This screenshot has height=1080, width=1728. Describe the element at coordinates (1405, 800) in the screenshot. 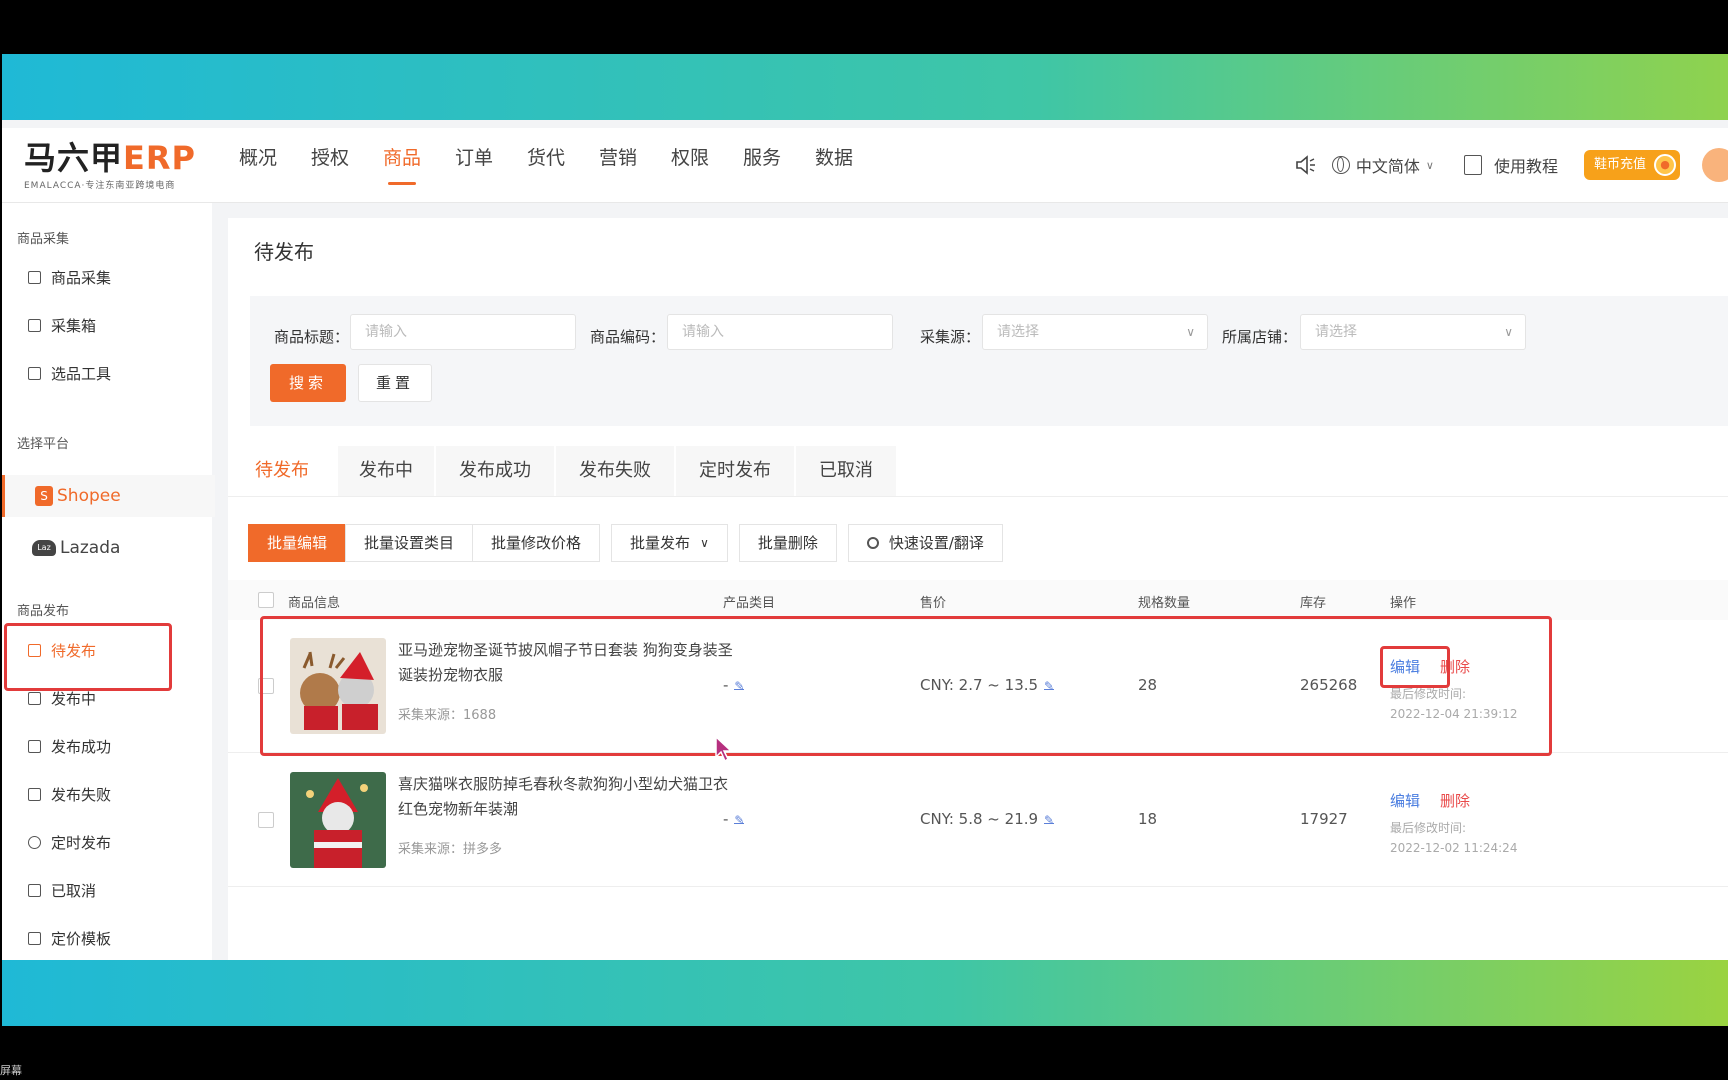

I see `edit-link: 编辑` at that location.